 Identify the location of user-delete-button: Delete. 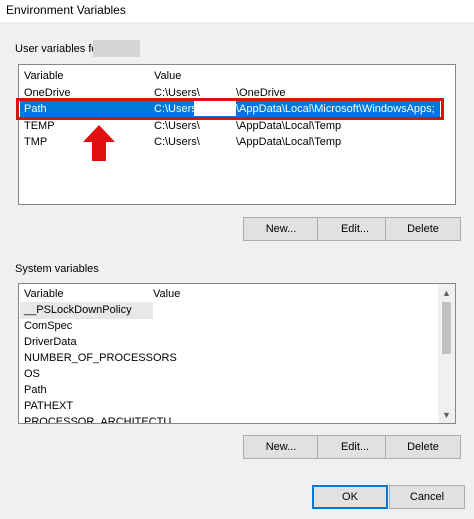
(423, 229).